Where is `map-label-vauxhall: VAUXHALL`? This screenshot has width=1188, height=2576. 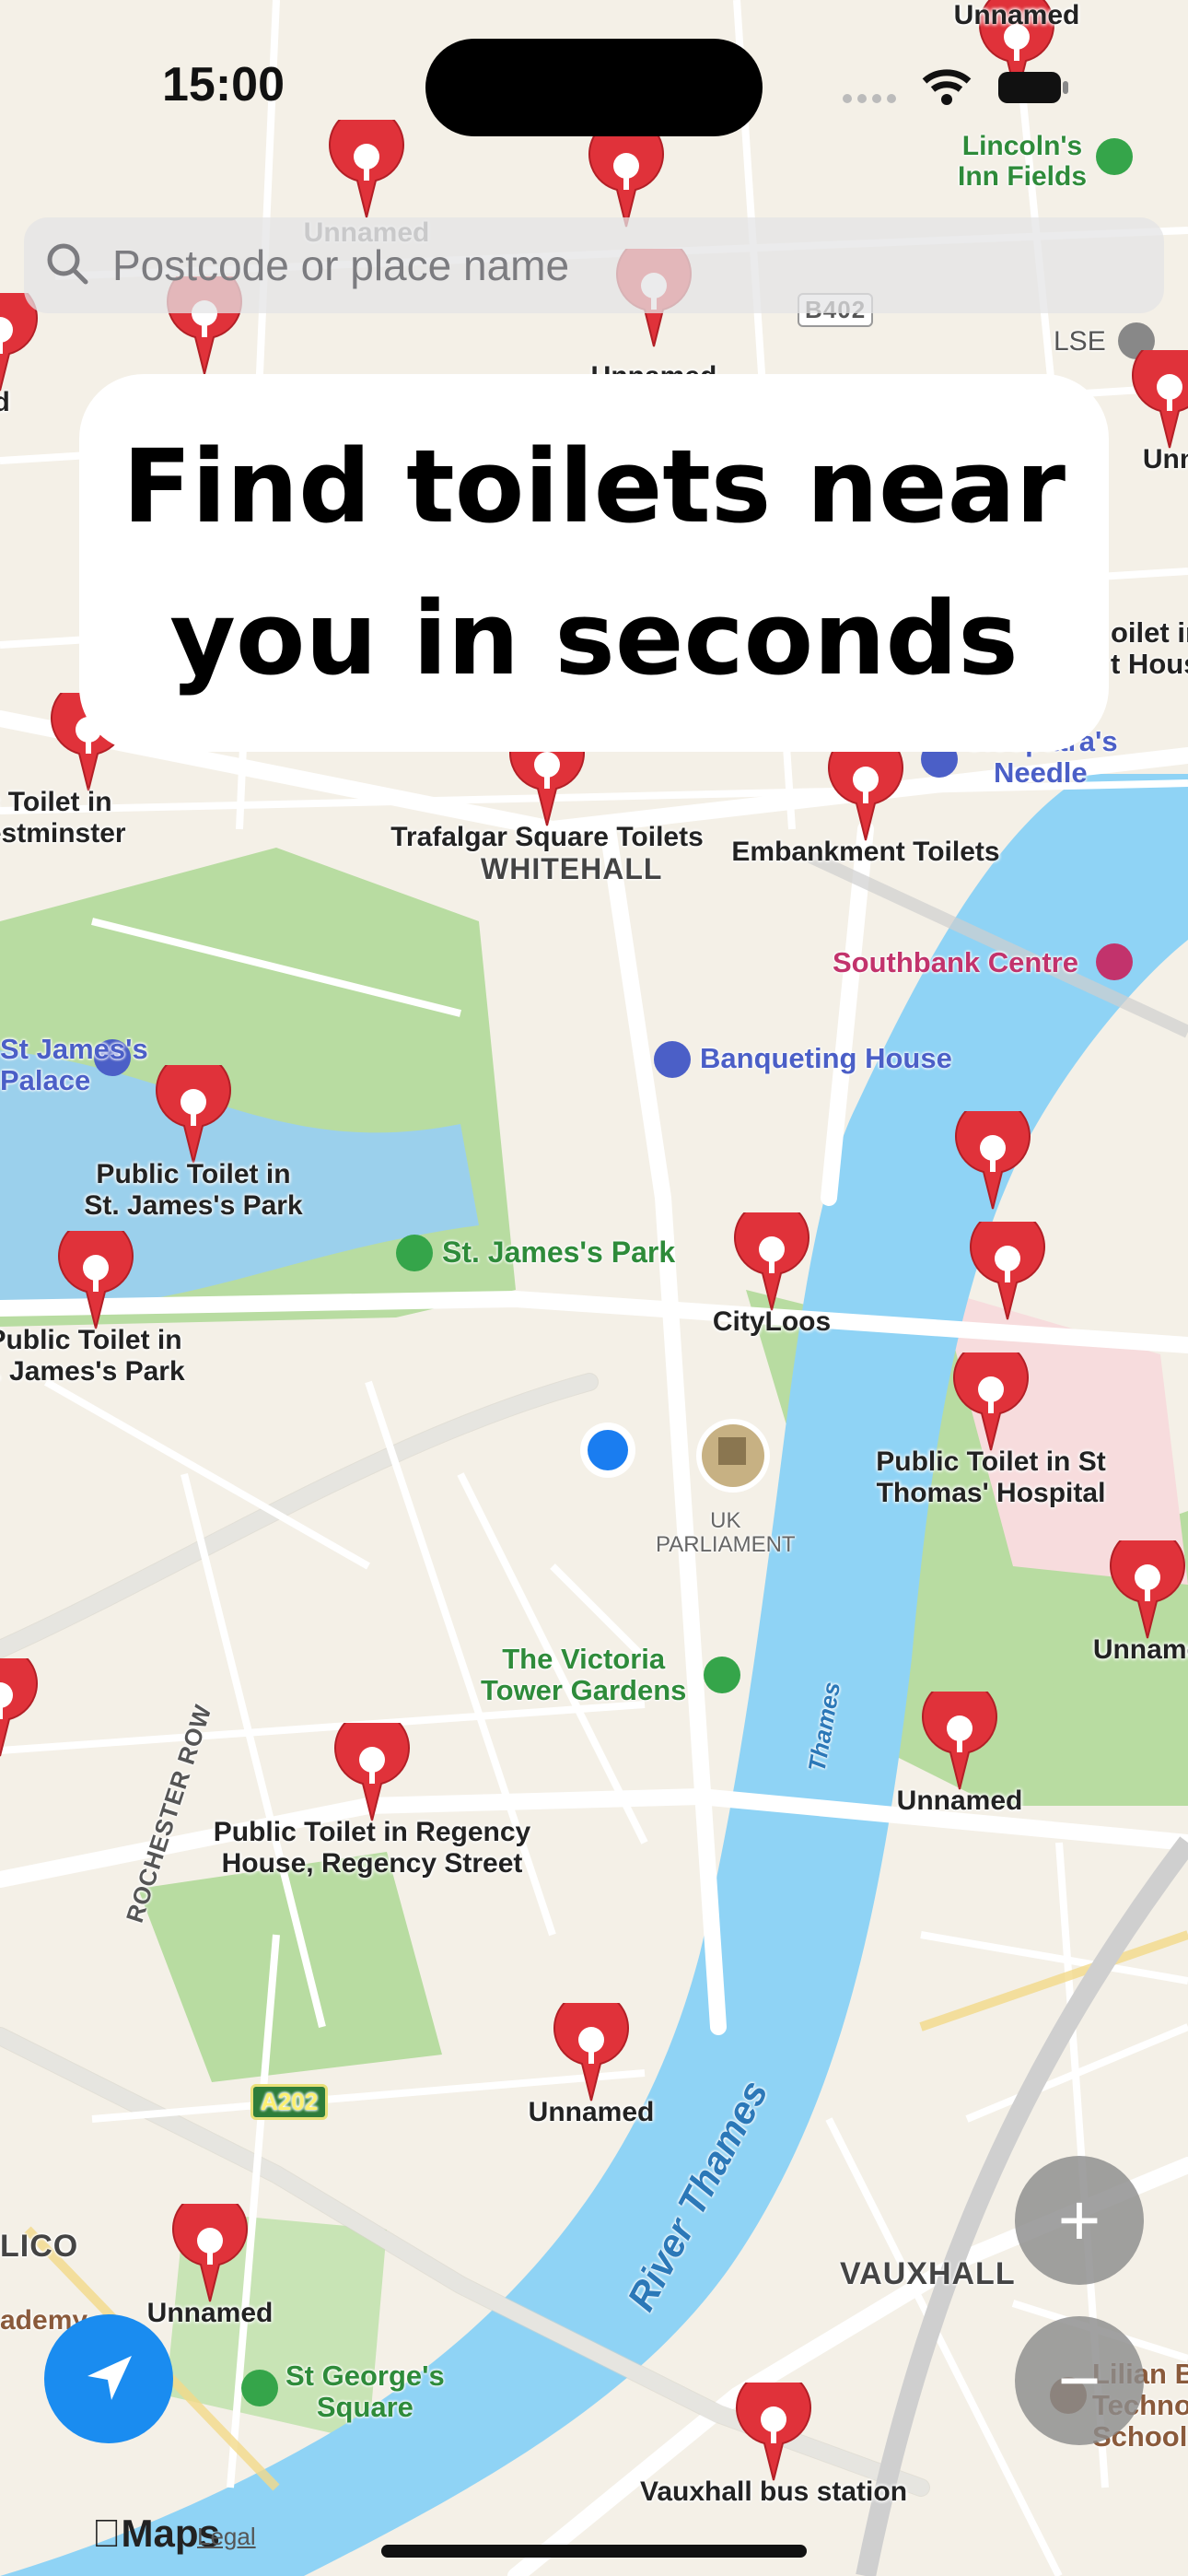
map-label-vauxhall: VAUXHALL is located at coordinates (928, 2273).